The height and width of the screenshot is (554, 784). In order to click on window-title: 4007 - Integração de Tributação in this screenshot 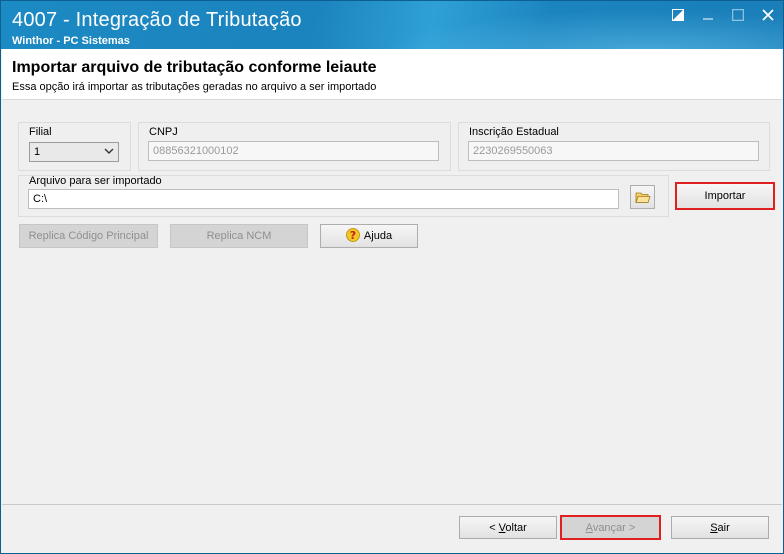, I will do `click(157, 20)`.